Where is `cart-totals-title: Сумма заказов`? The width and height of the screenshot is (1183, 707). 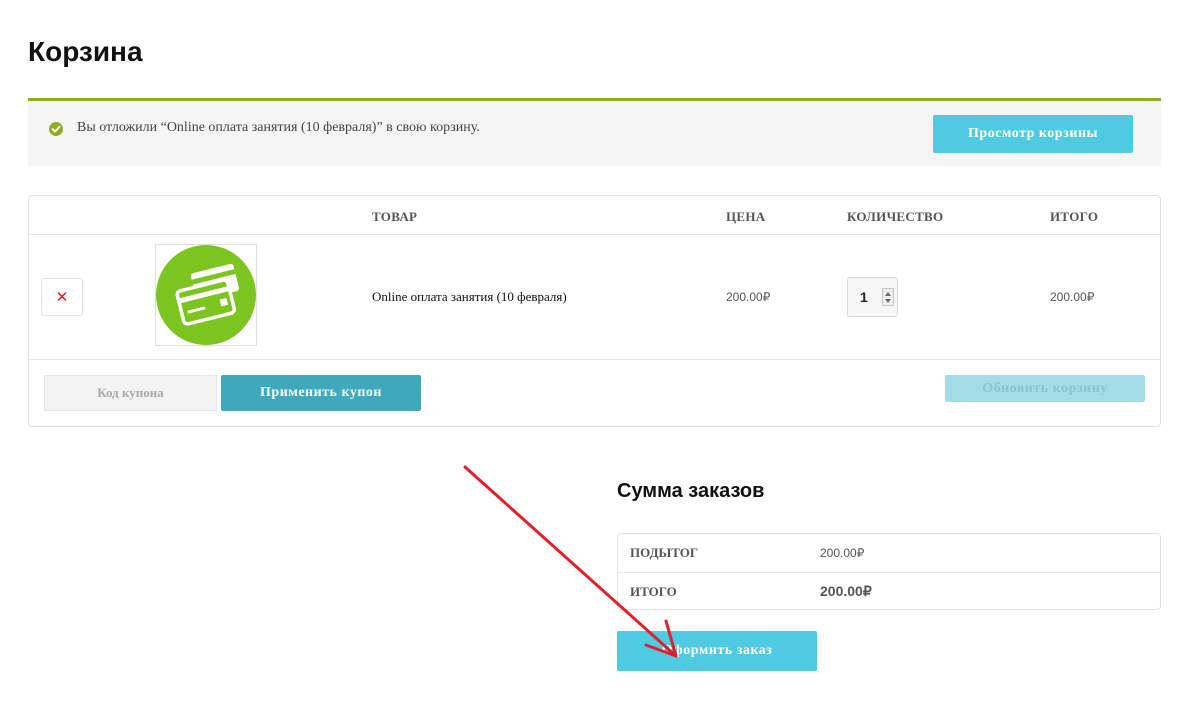
cart-totals-title: Сумма заказов is located at coordinates (691, 491).